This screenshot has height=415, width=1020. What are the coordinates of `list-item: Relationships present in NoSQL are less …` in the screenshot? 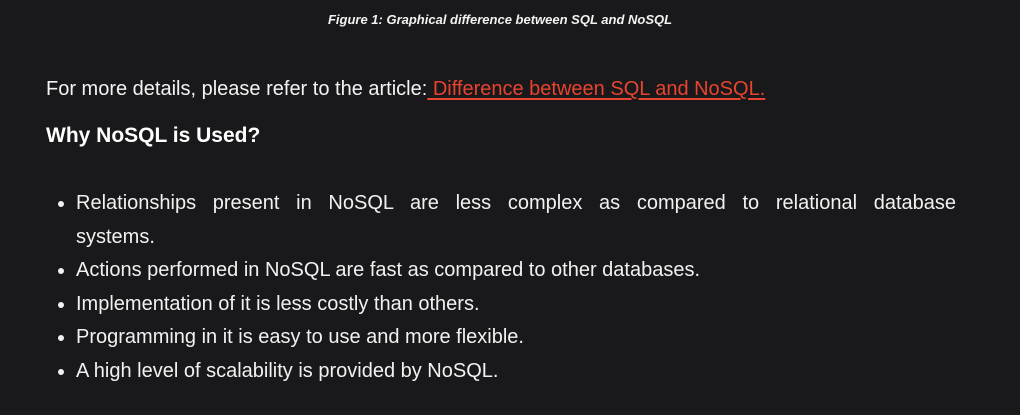 It's located at (516, 220).